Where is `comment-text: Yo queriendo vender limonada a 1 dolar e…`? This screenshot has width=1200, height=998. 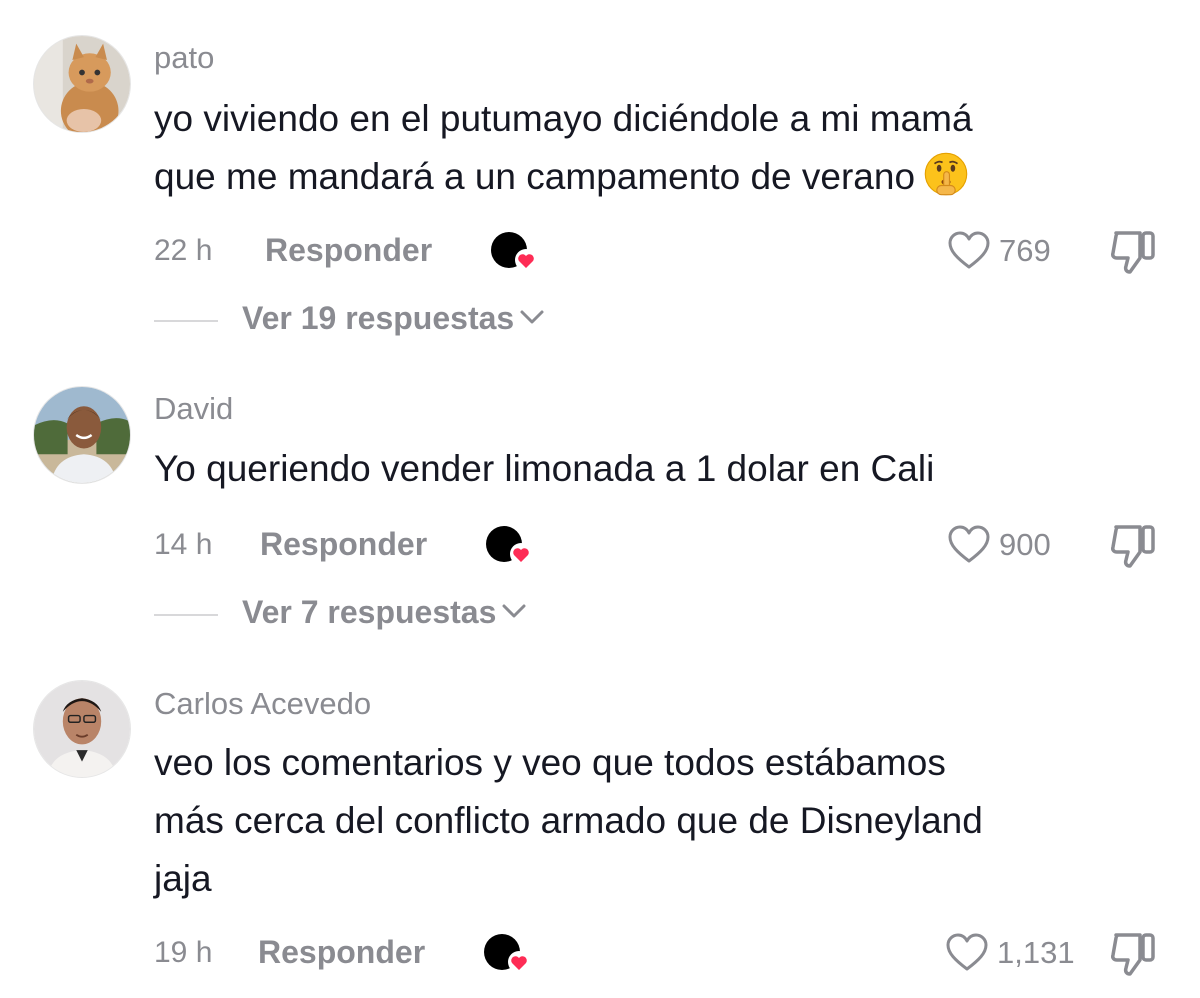
comment-text: Yo queriendo vender limonada a 1 dolar e… is located at coordinates (544, 468).